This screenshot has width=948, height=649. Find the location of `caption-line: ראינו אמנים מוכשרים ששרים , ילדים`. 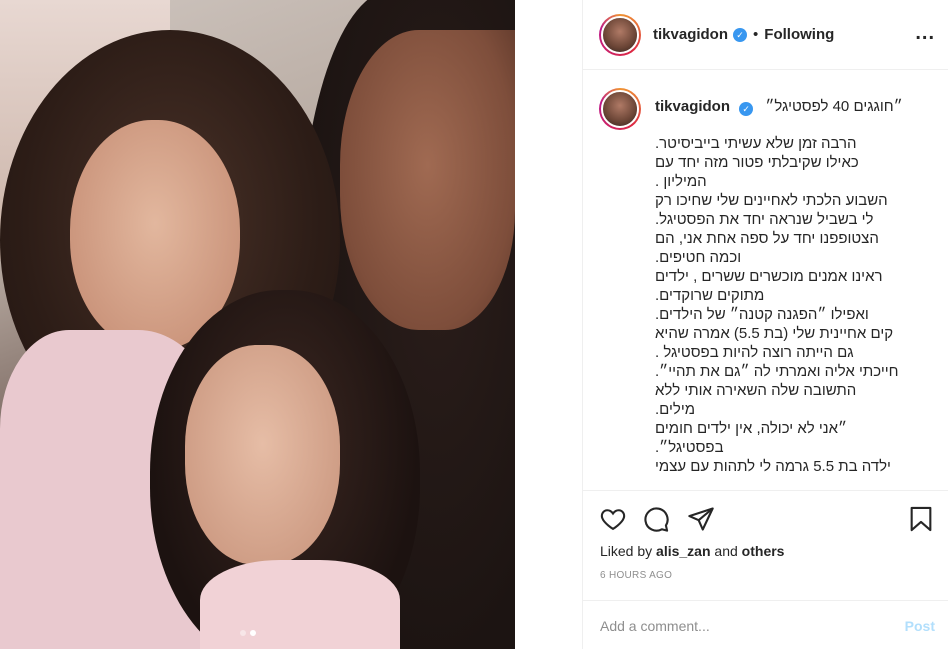

caption-line: ראינו אמנים מוכשרים ששרים , ילדים is located at coordinates (769, 276).